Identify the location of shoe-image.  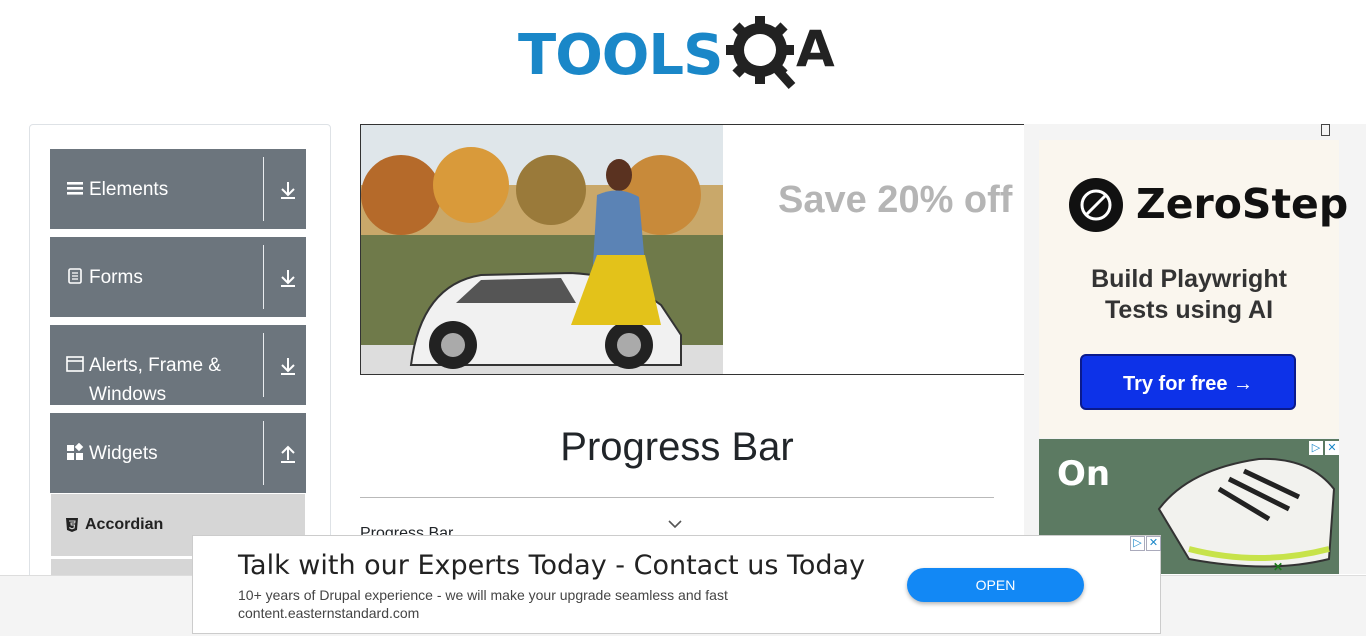
(1246, 512).